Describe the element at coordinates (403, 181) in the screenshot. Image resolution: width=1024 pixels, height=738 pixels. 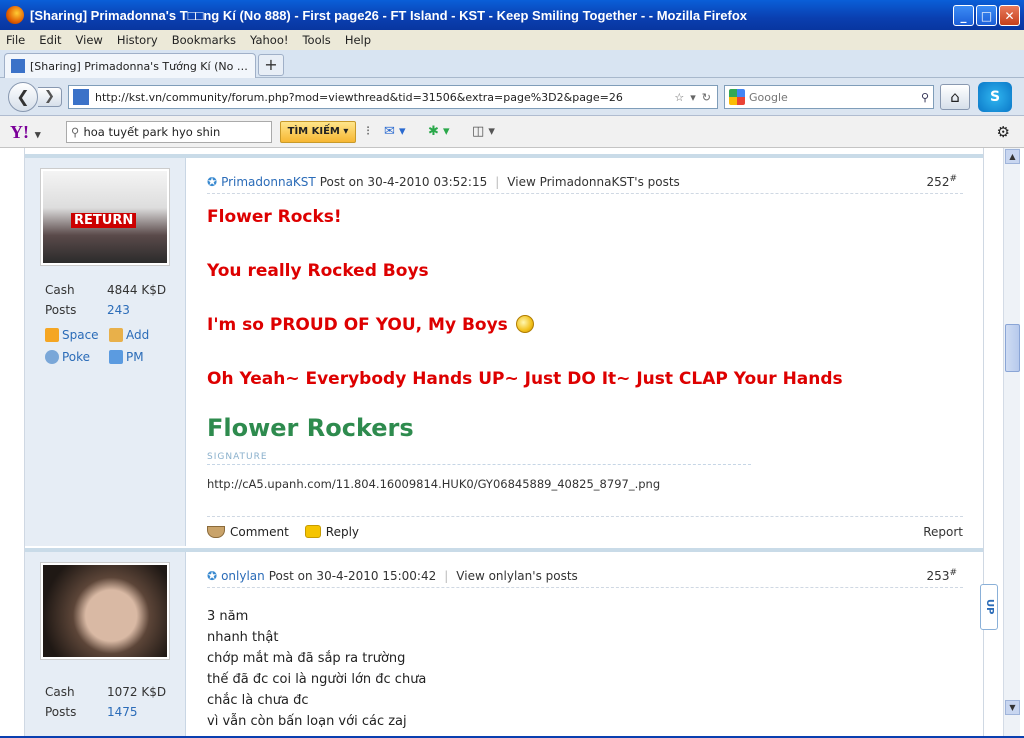
I see `post-time: Post on 30-4-2010 03:52:15` at that location.